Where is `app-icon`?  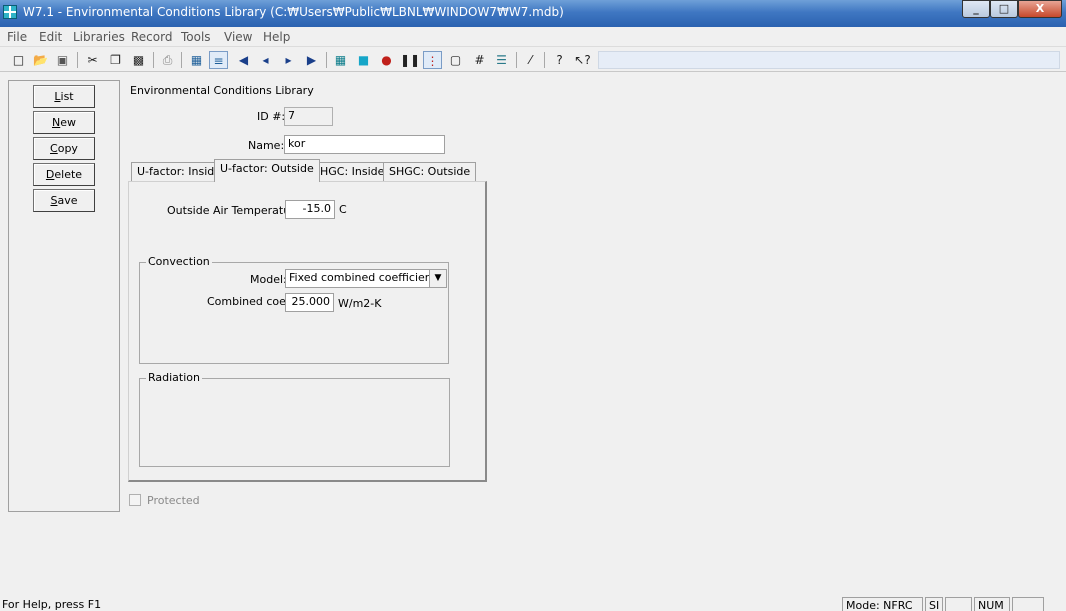
app-icon is located at coordinates (10, 12).